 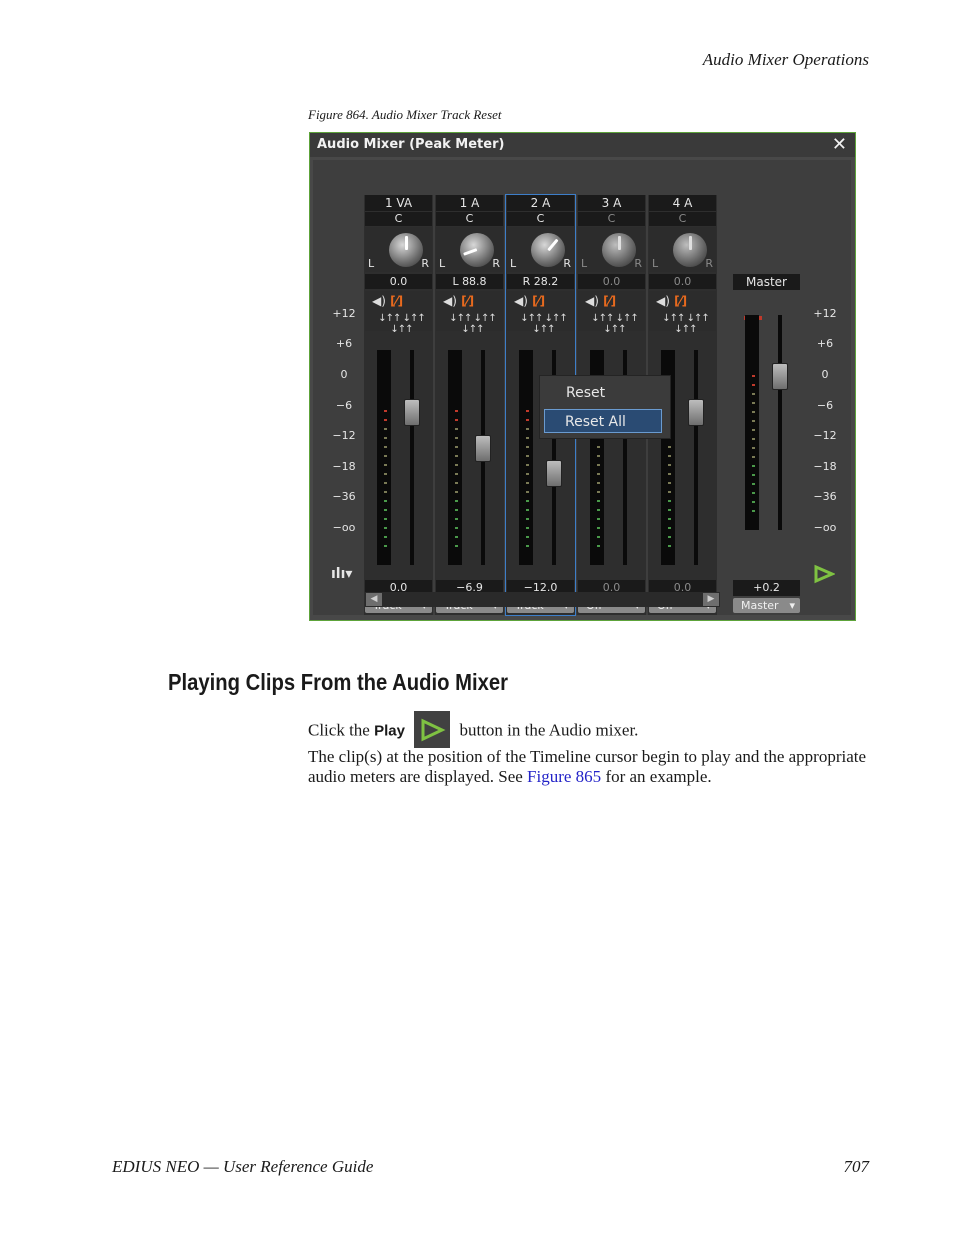 I want to click on master-meter-area, so click(x=766, y=420).